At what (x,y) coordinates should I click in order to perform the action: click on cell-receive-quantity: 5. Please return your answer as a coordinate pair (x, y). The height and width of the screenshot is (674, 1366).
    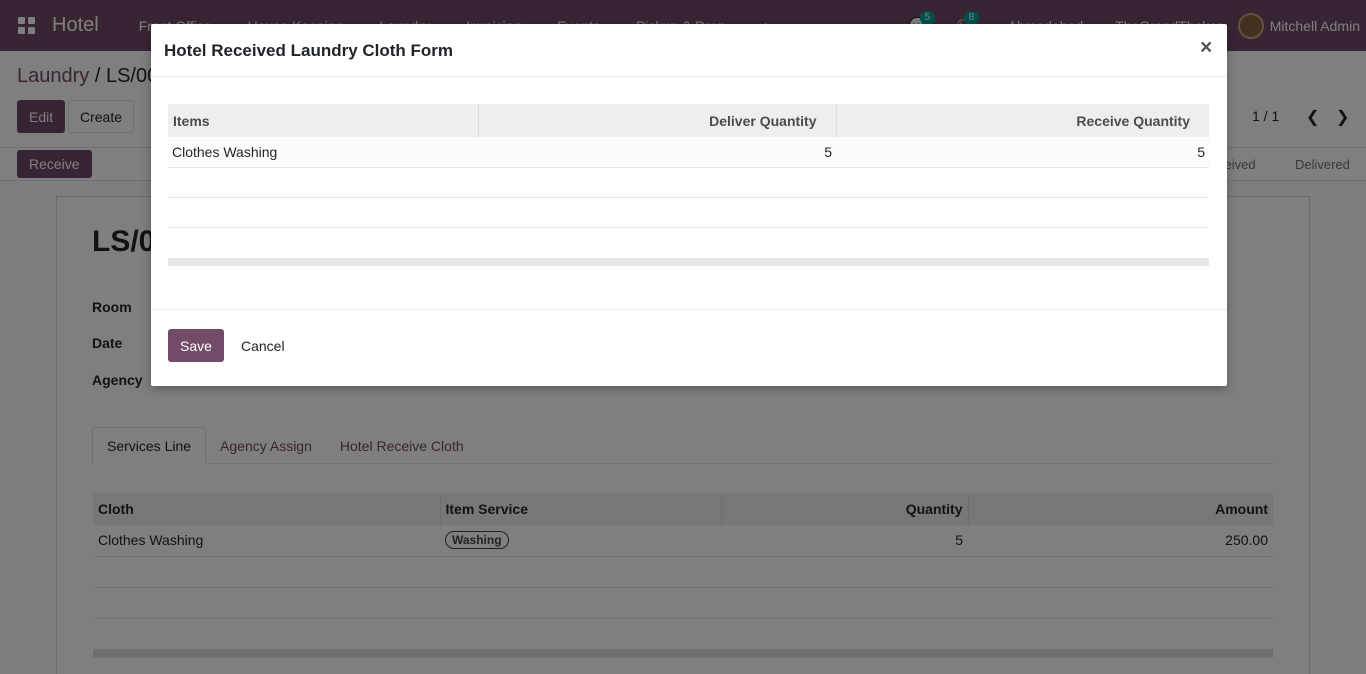
    Looking at the image, I should click on (1022, 152).